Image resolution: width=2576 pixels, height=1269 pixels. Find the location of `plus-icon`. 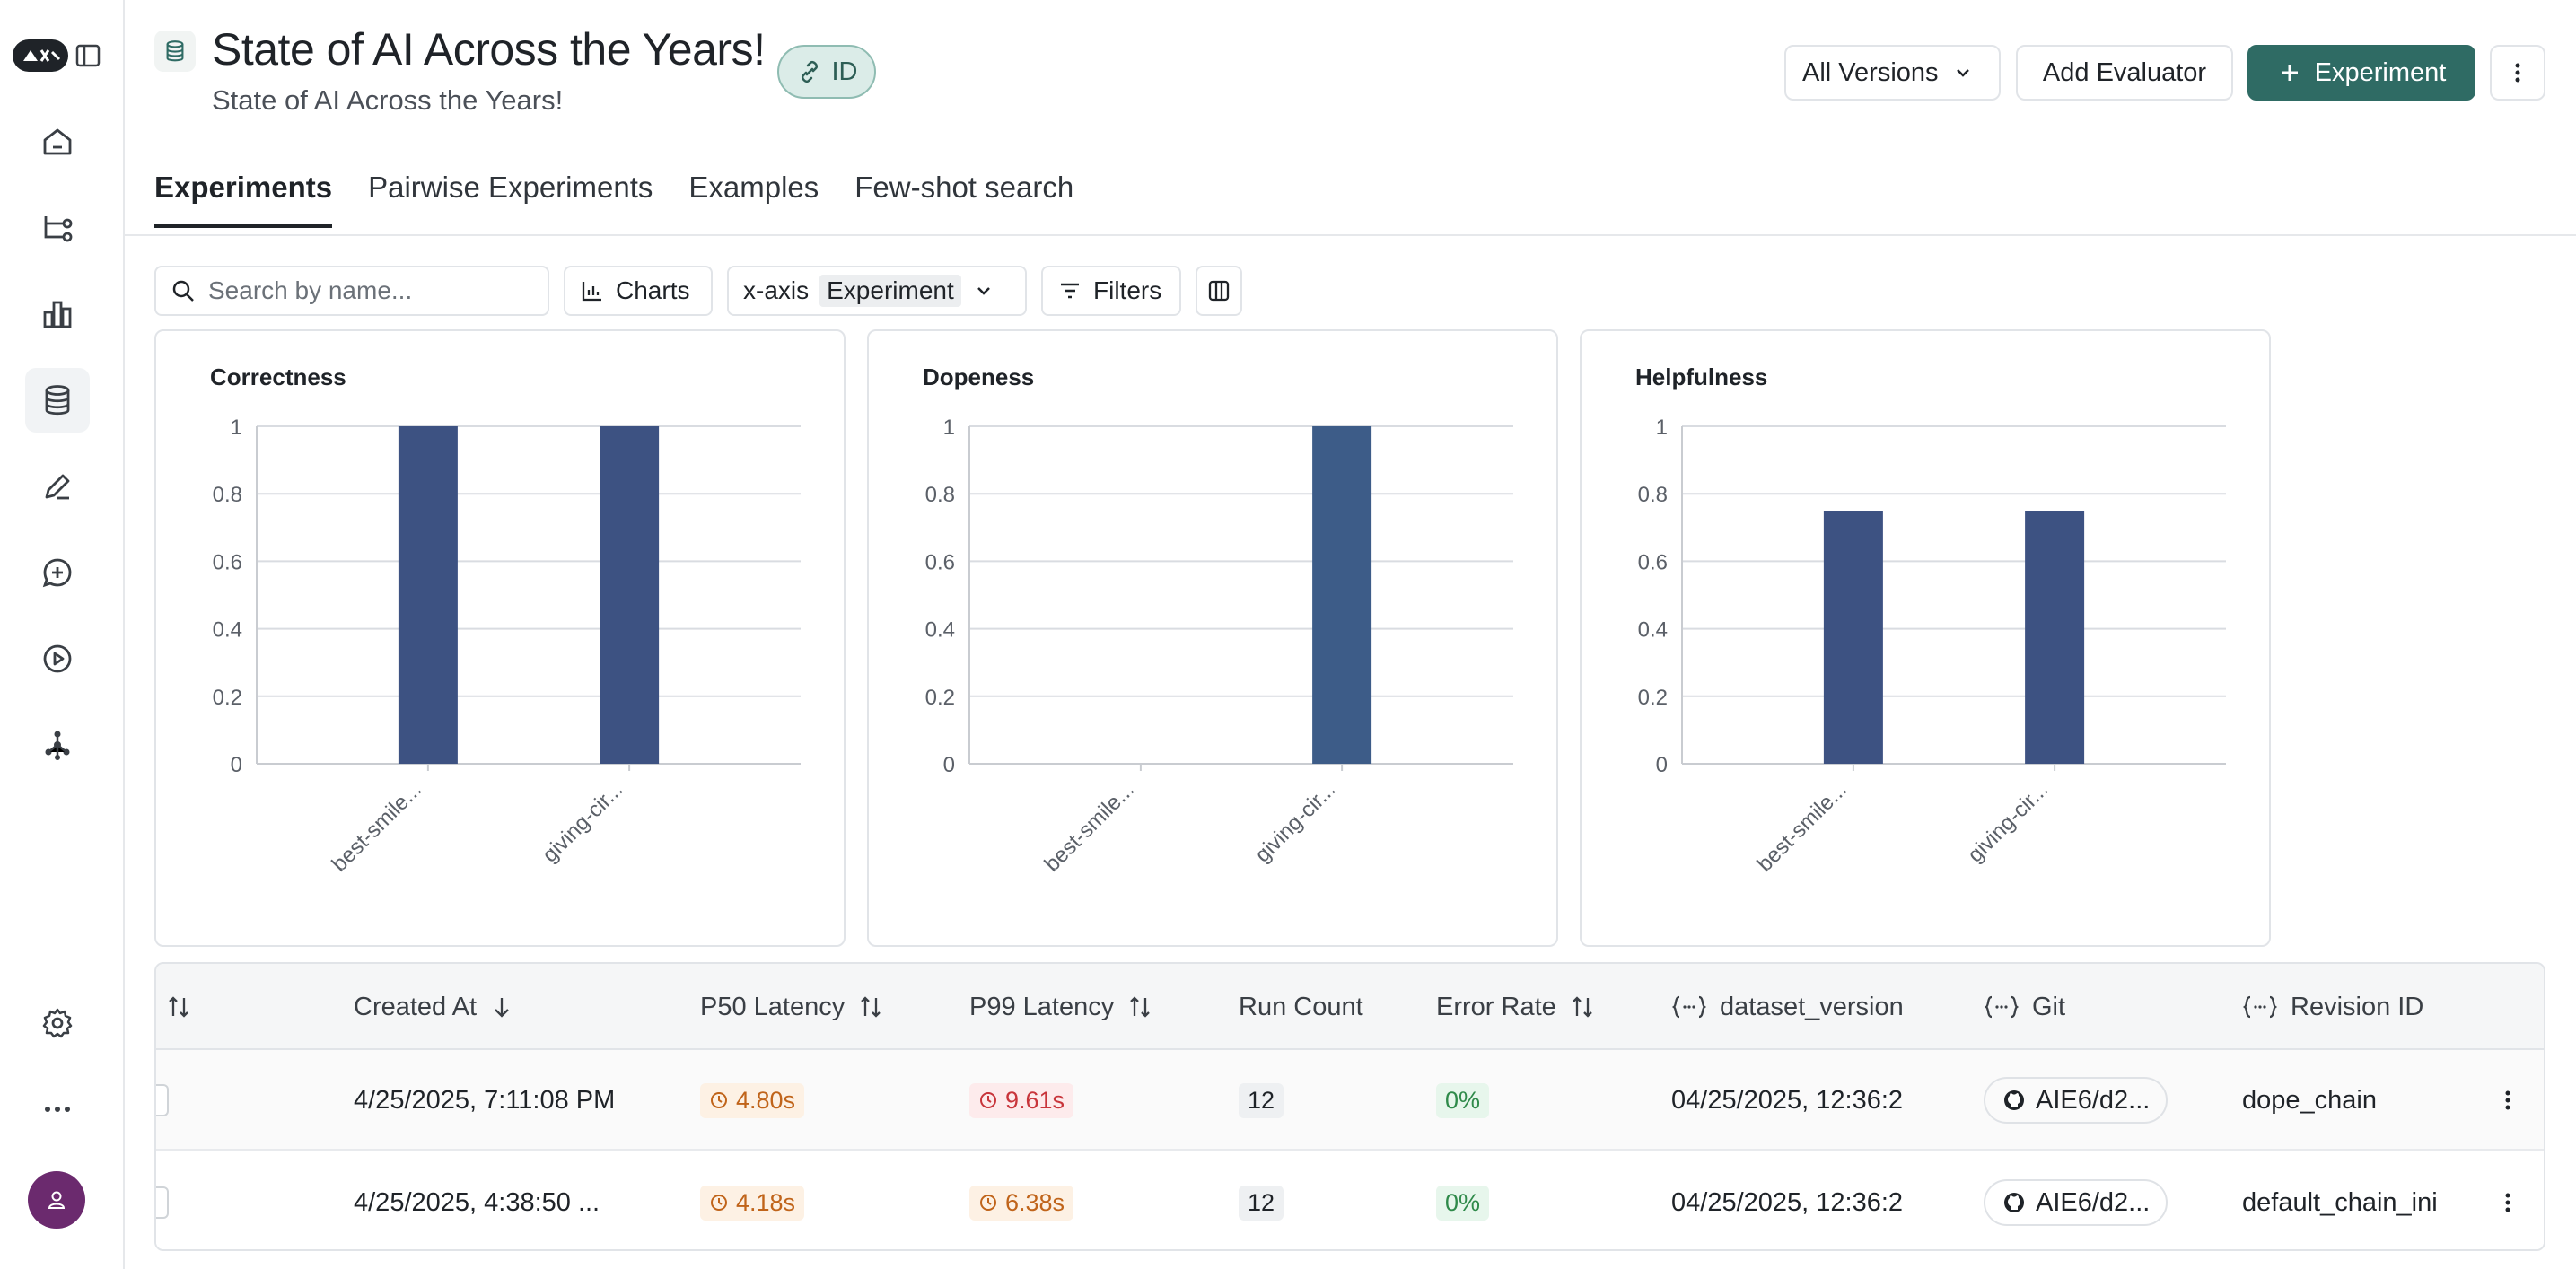

plus-icon is located at coordinates (2289, 73).